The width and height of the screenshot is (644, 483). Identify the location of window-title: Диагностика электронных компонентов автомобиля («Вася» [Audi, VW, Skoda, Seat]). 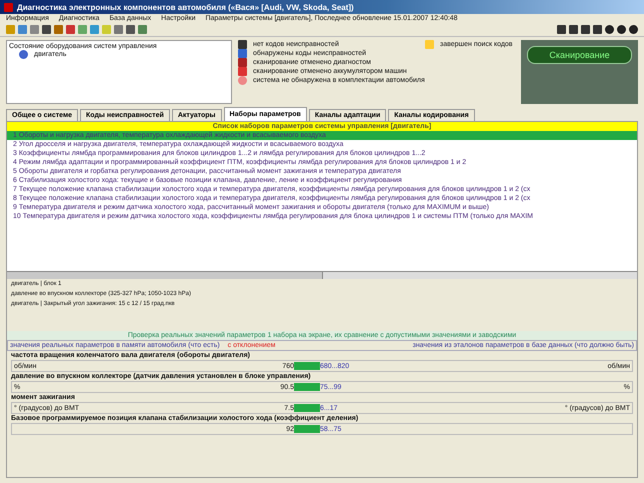
(322, 7).